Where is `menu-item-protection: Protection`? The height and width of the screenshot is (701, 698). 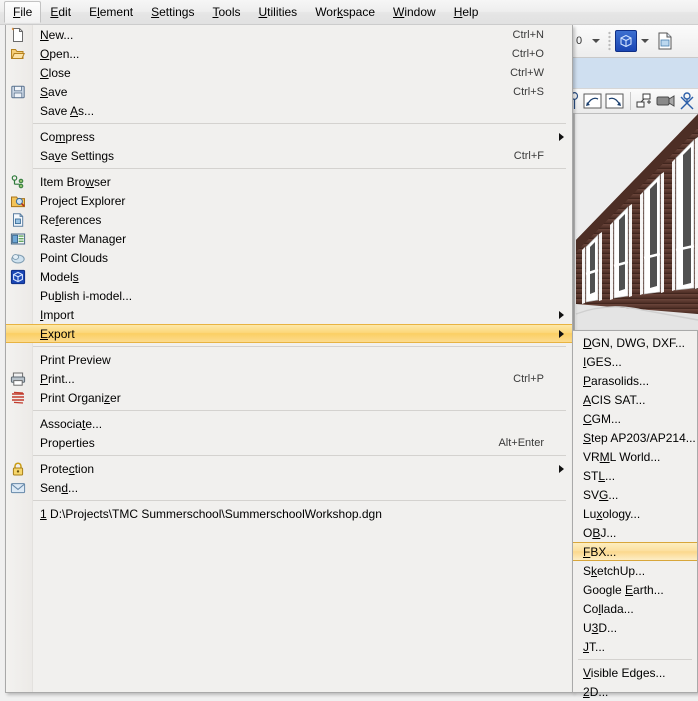
menu-item-protection: Protection is located at coordinates (289, 468).